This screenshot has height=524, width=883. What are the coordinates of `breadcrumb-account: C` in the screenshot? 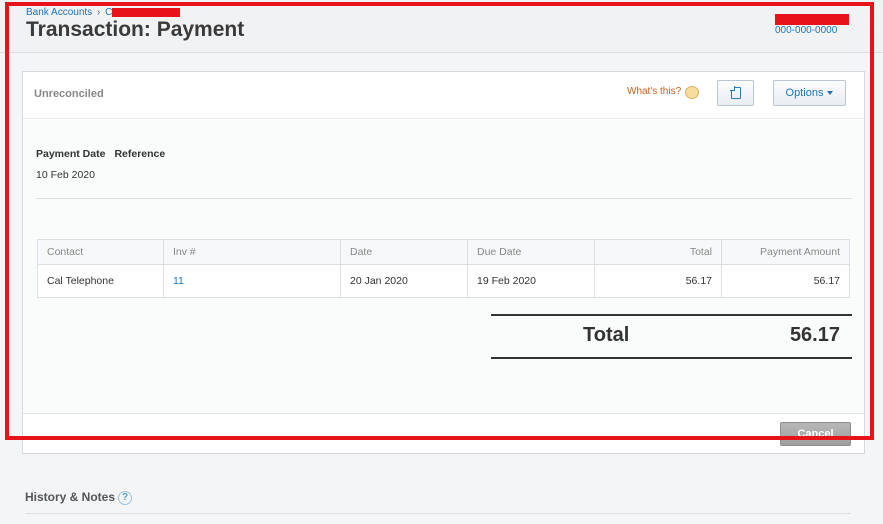 It's located at (108, 12).